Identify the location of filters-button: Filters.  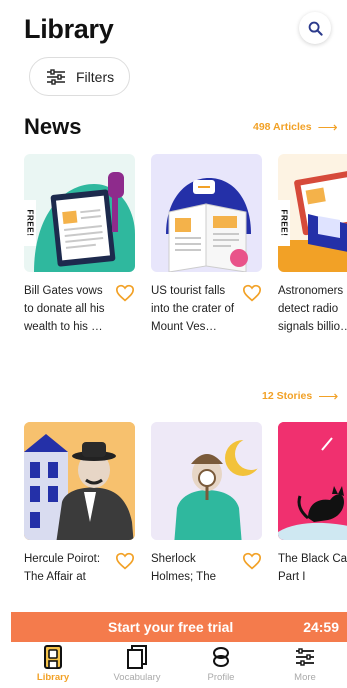
(79, 76).